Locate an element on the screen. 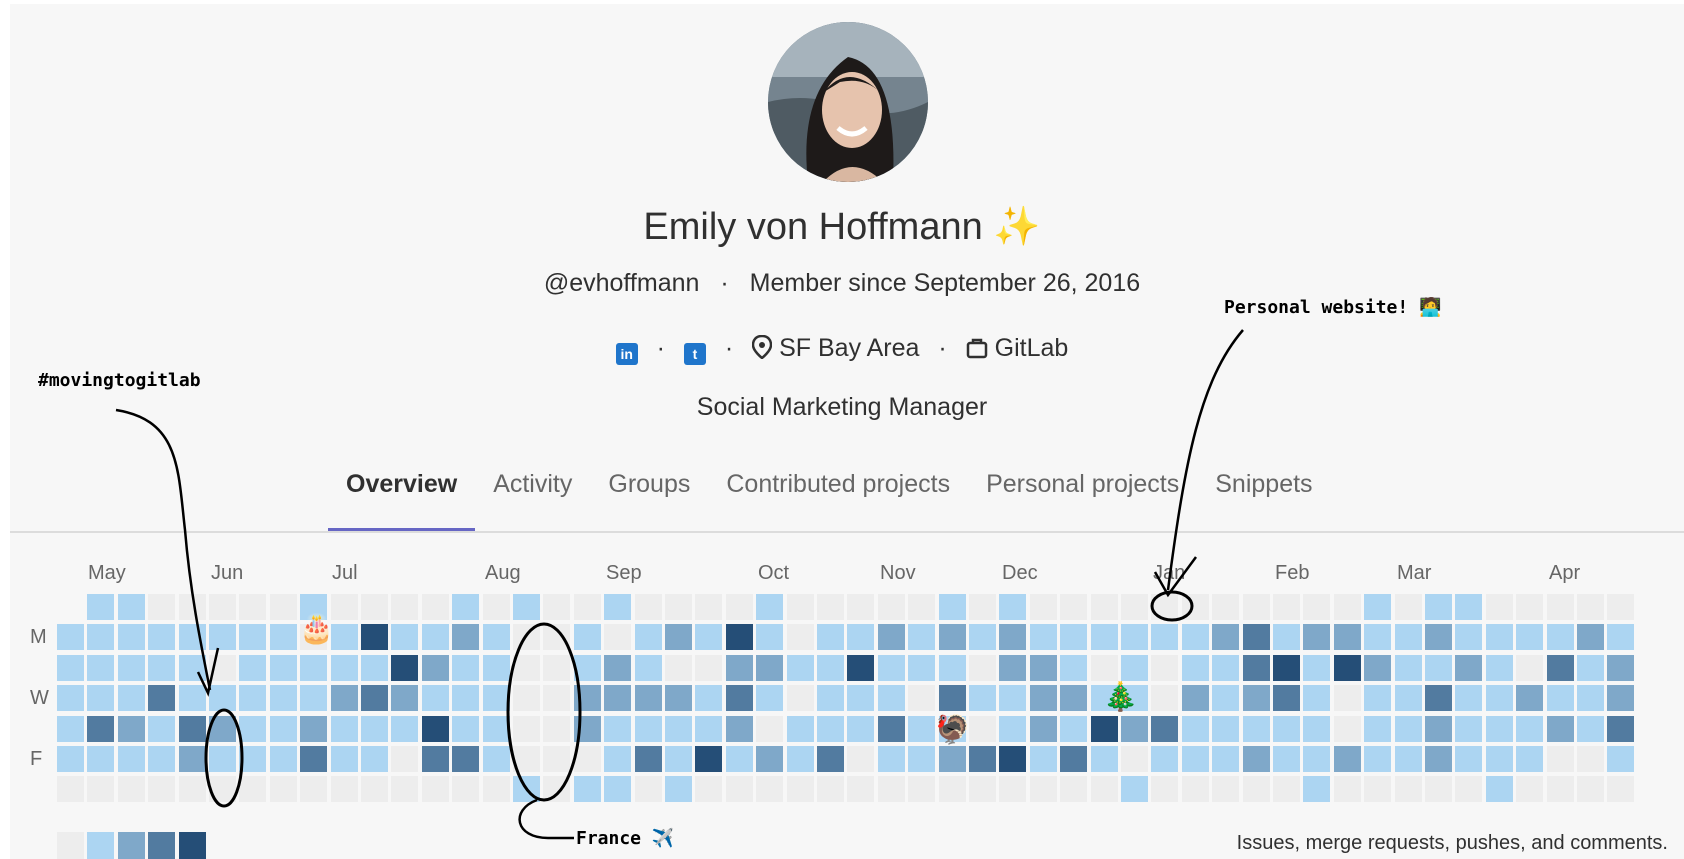 The width and height of the screenshot is (1684, 859). circle-france is located at coordinates (544, 712).